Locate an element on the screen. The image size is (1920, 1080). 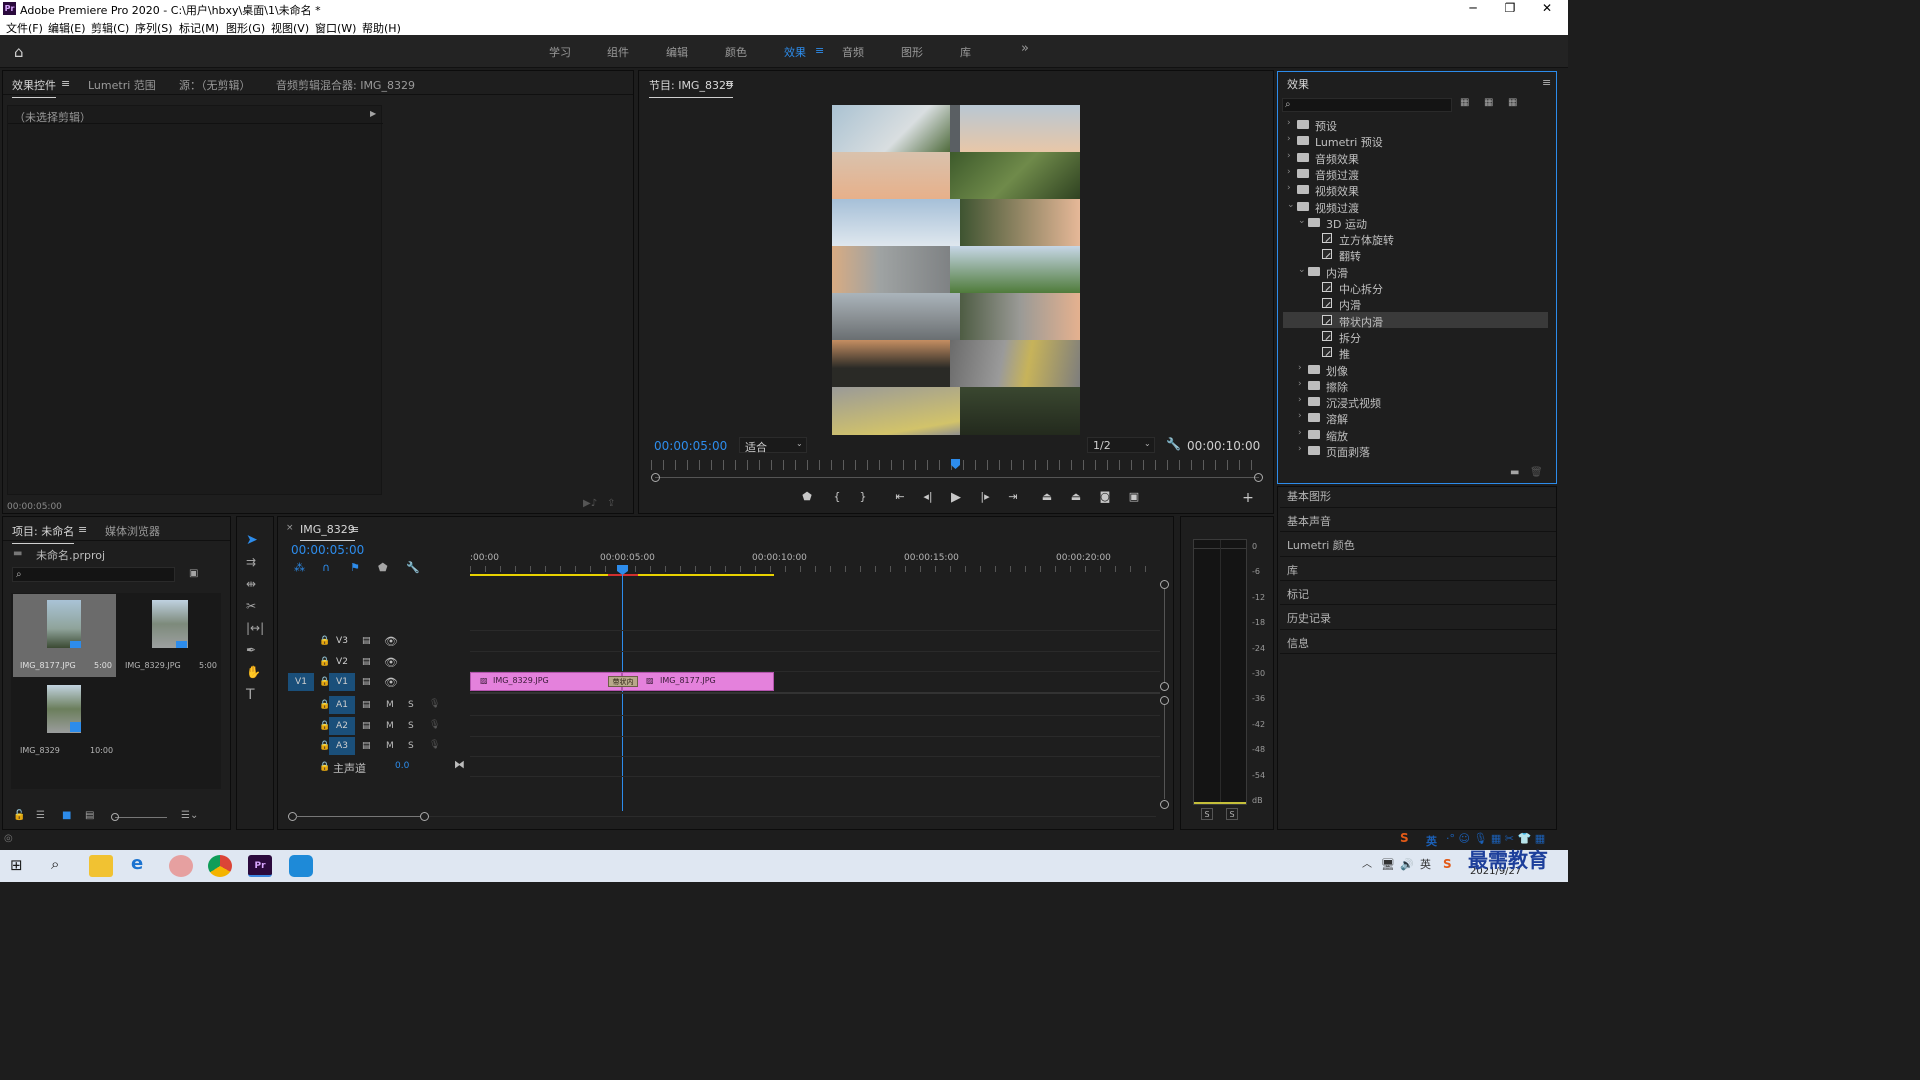
workspace-editing: 编辑 is located at coordinates (677, 52).